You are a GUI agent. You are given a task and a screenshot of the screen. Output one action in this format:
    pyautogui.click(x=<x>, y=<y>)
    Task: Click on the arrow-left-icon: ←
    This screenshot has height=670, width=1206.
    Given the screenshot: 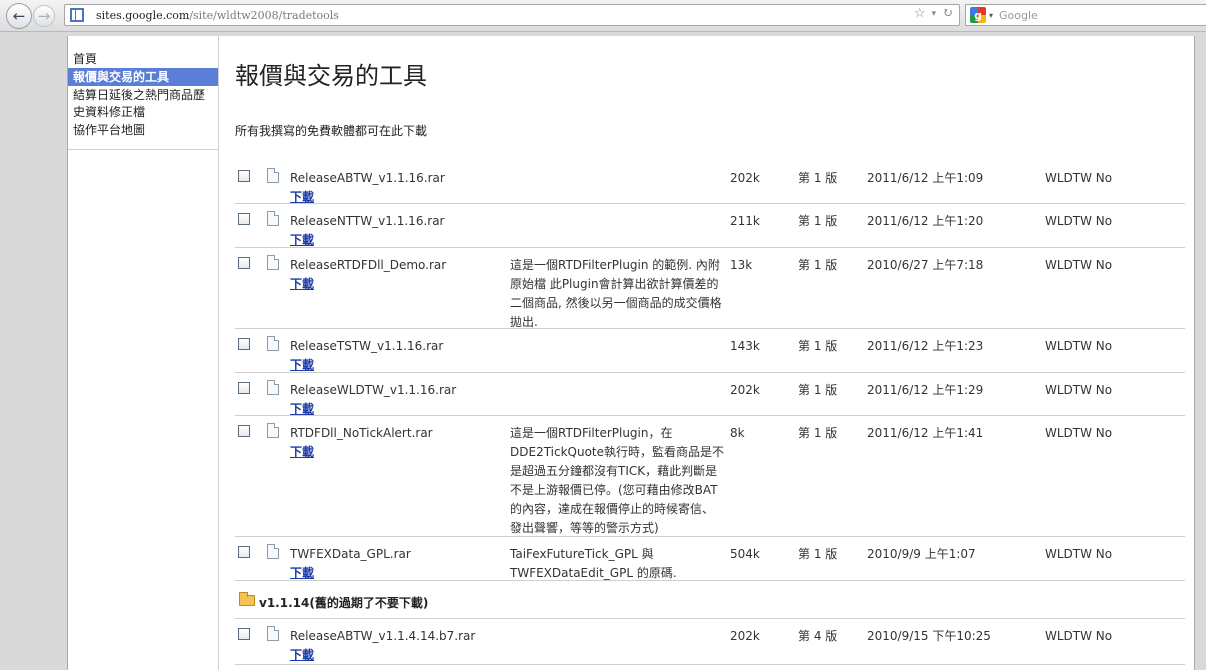 What is the action you would take?
    pyautogui.click(x=19, y=16)
    